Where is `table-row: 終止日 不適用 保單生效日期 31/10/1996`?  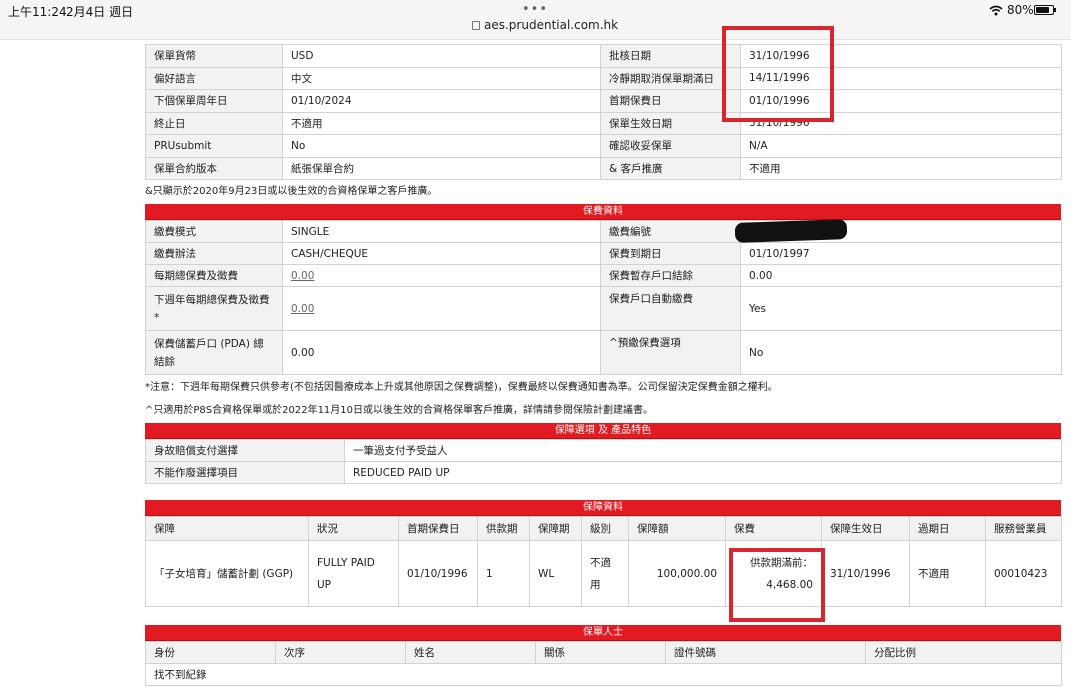 table-row: 終止日 不適用 保單生效日期 31/10/1996 is located at coordinates (603, 123).